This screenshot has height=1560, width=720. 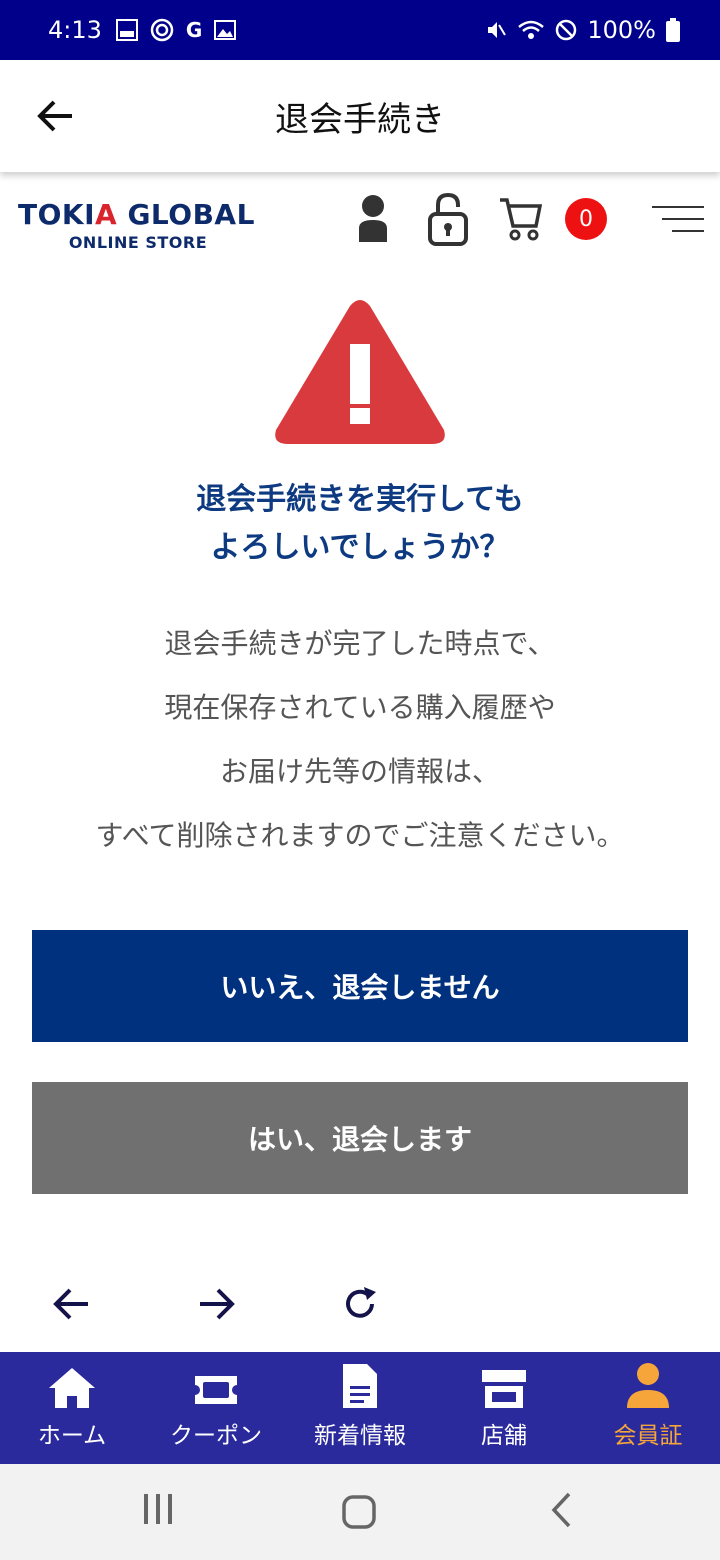 I want to click on browser-forward-icon, so click(x=216, y=1304).